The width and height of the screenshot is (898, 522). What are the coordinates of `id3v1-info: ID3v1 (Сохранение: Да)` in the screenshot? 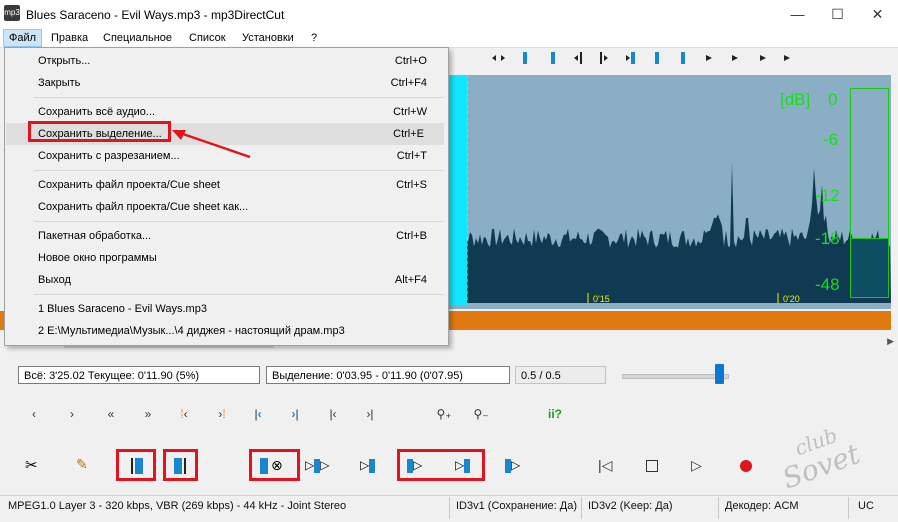 It's located at (516, 506).